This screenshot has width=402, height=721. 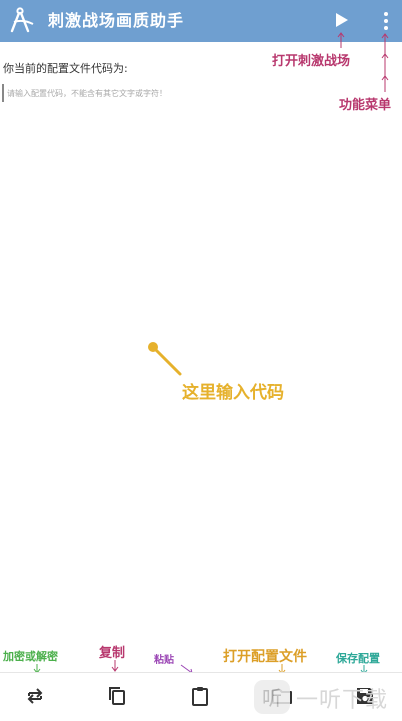 I want to click on annotation-open-game: 打开刺激战场, so click(x=311, y=61).